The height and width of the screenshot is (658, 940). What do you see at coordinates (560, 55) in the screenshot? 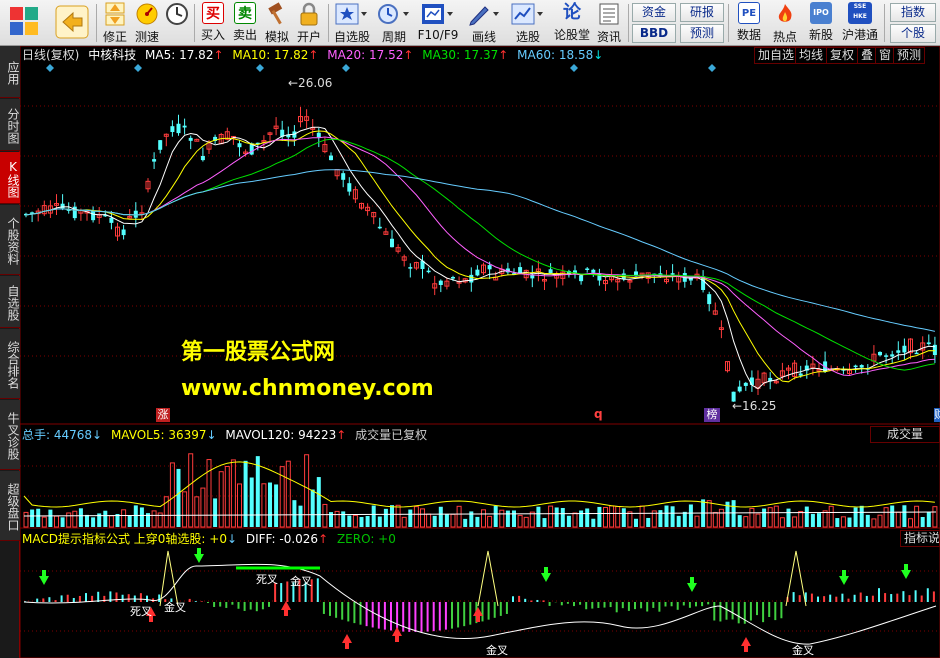
I see `ma60-label: MA60: 18.58↓` at bounding box center [560, 55].